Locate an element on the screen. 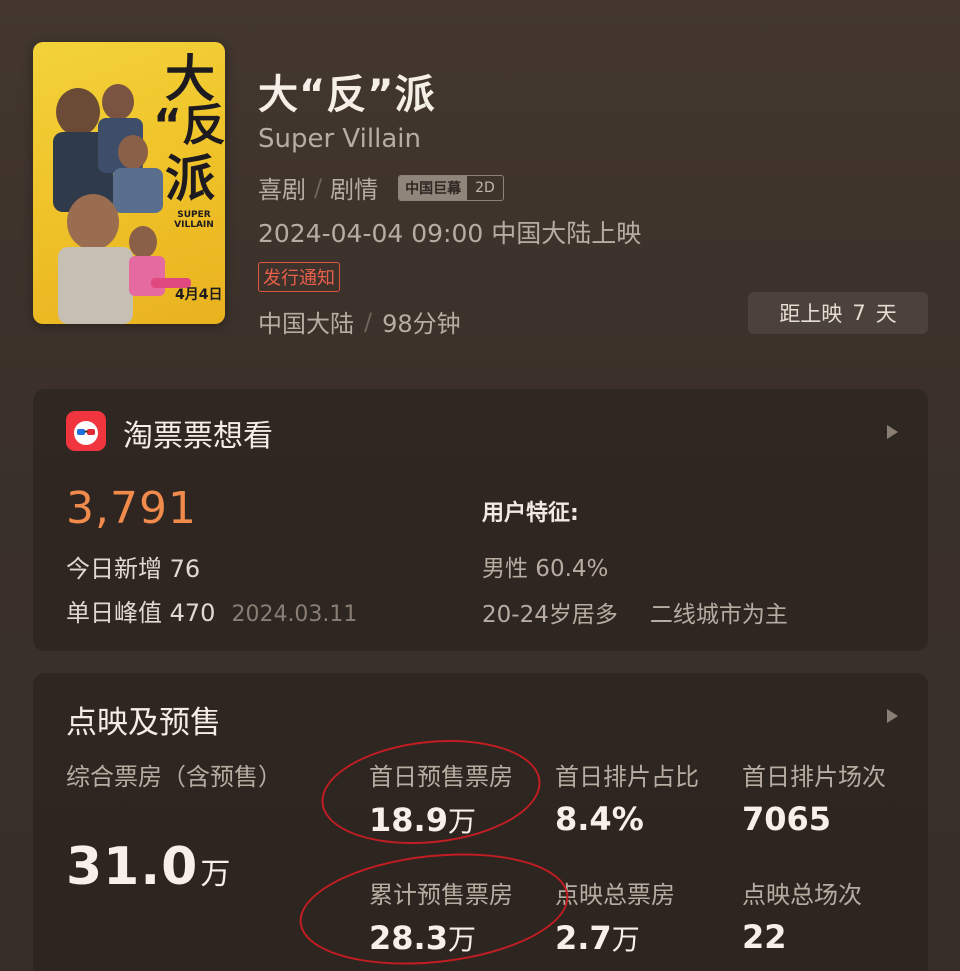 The width and height of the screenshot is (960, 971). stat-value: 2.7万 is located at coordinates (597, 938).